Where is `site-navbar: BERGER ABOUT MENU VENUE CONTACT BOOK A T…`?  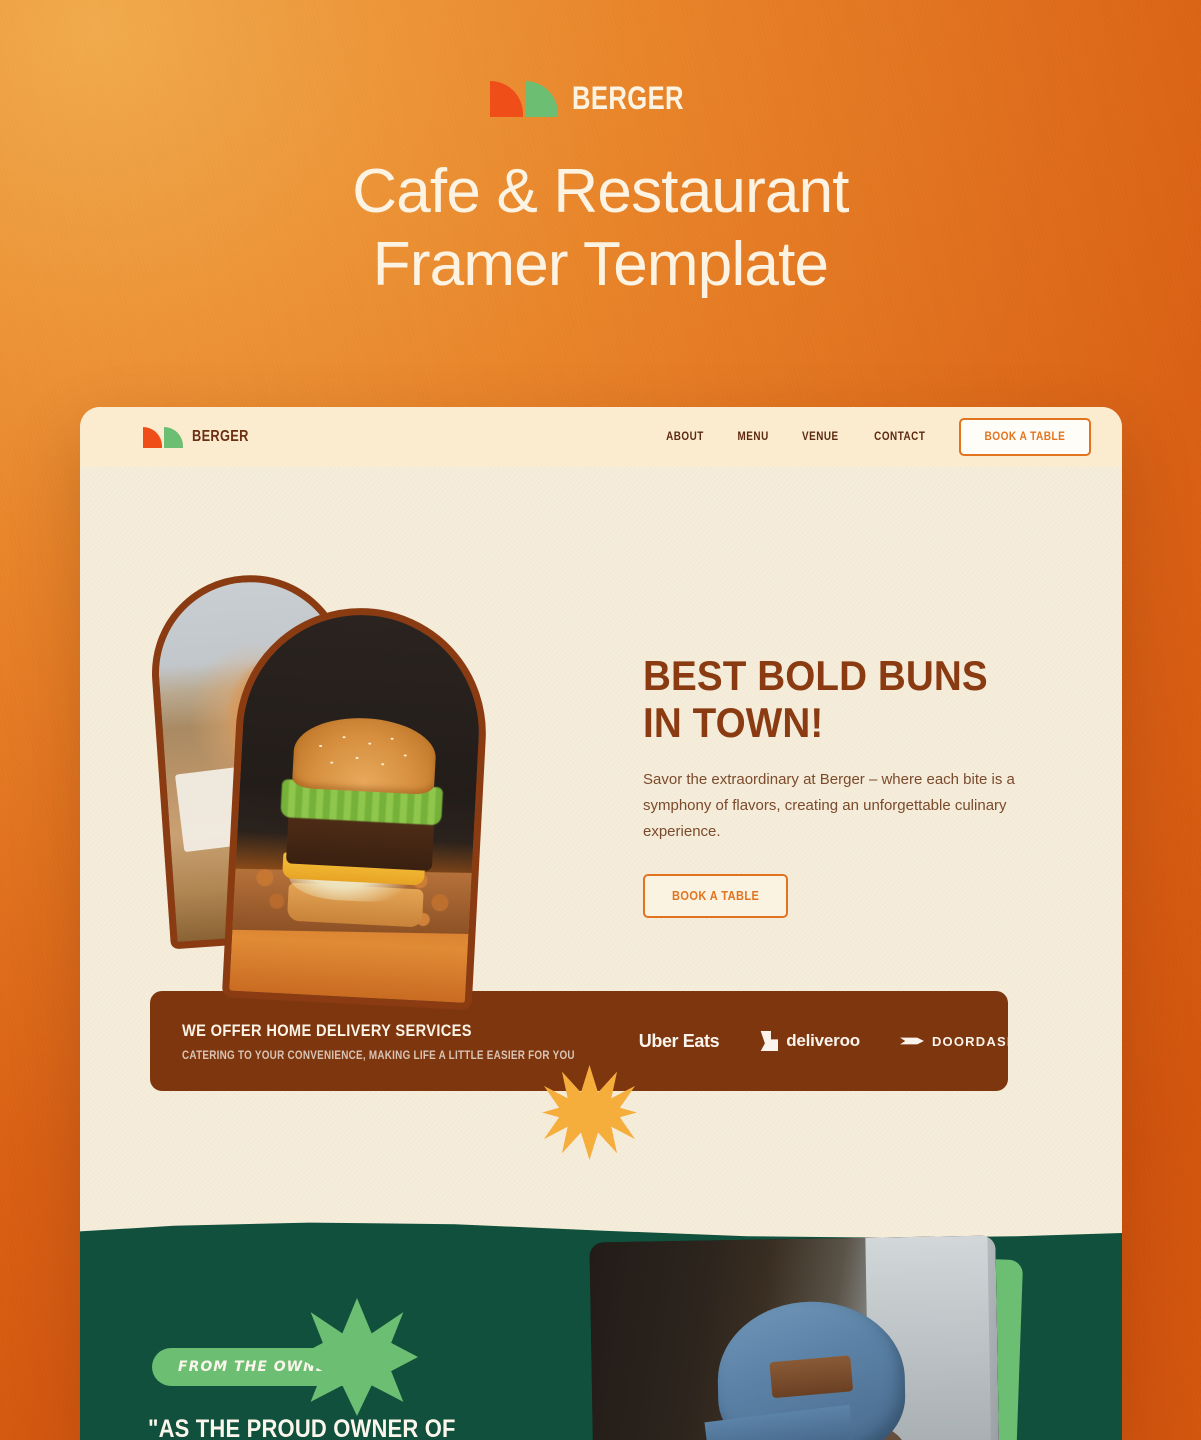
site-navbar: BERGER ABOUT MENU VENUE CONTACT BOOK A T… is located at coordinates (601, 437).